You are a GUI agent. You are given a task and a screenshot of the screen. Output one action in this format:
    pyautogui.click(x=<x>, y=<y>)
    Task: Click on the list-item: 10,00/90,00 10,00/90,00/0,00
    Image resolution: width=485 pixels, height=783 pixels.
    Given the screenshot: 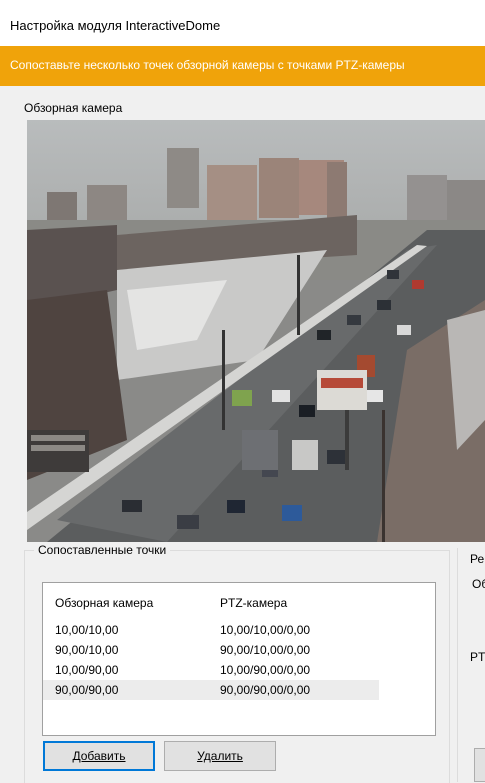 What is the action you would take?
    pyautogui.click(x=211, y=670)
    